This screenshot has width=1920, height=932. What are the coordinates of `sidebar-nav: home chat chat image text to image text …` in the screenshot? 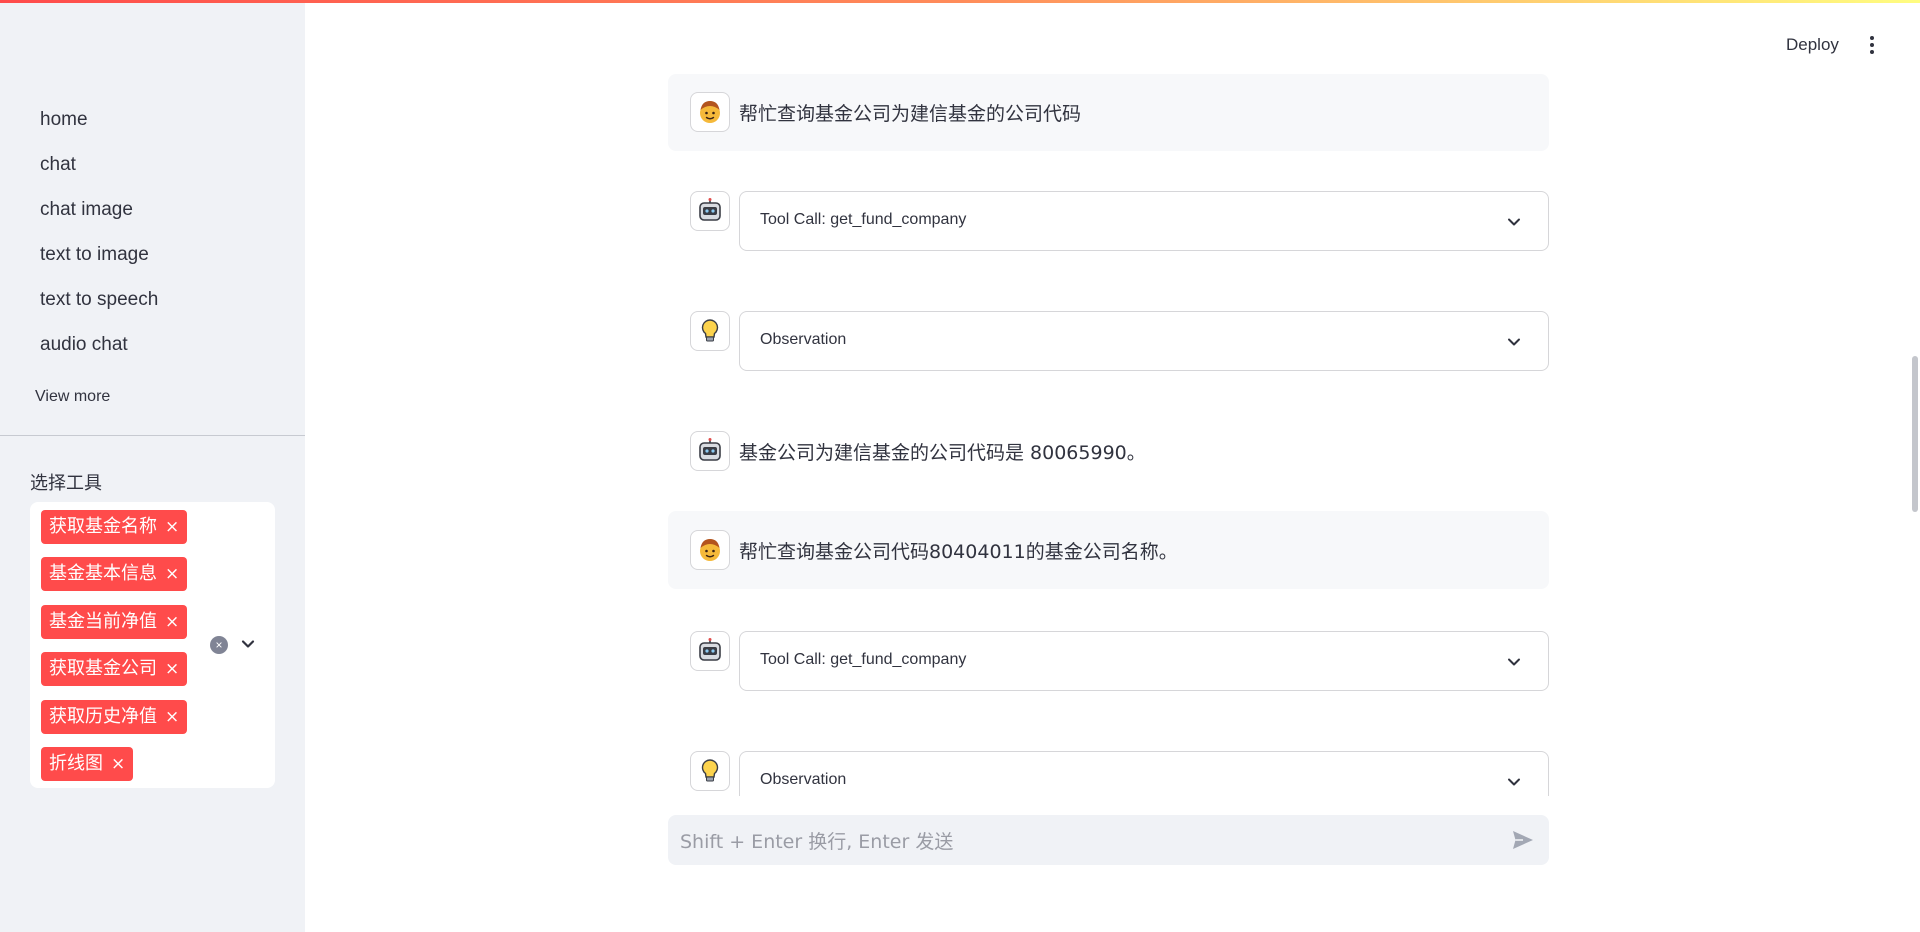 It's located at (154, 239).